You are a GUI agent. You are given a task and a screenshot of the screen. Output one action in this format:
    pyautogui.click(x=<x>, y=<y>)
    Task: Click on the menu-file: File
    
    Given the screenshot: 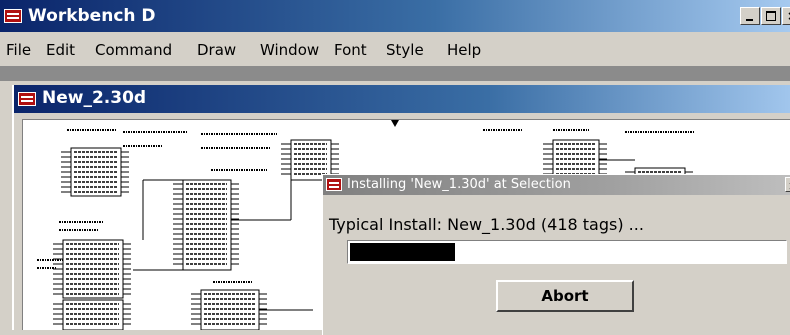 What is the action you would take?
    pyautogui.click(x=18, y=50)
    